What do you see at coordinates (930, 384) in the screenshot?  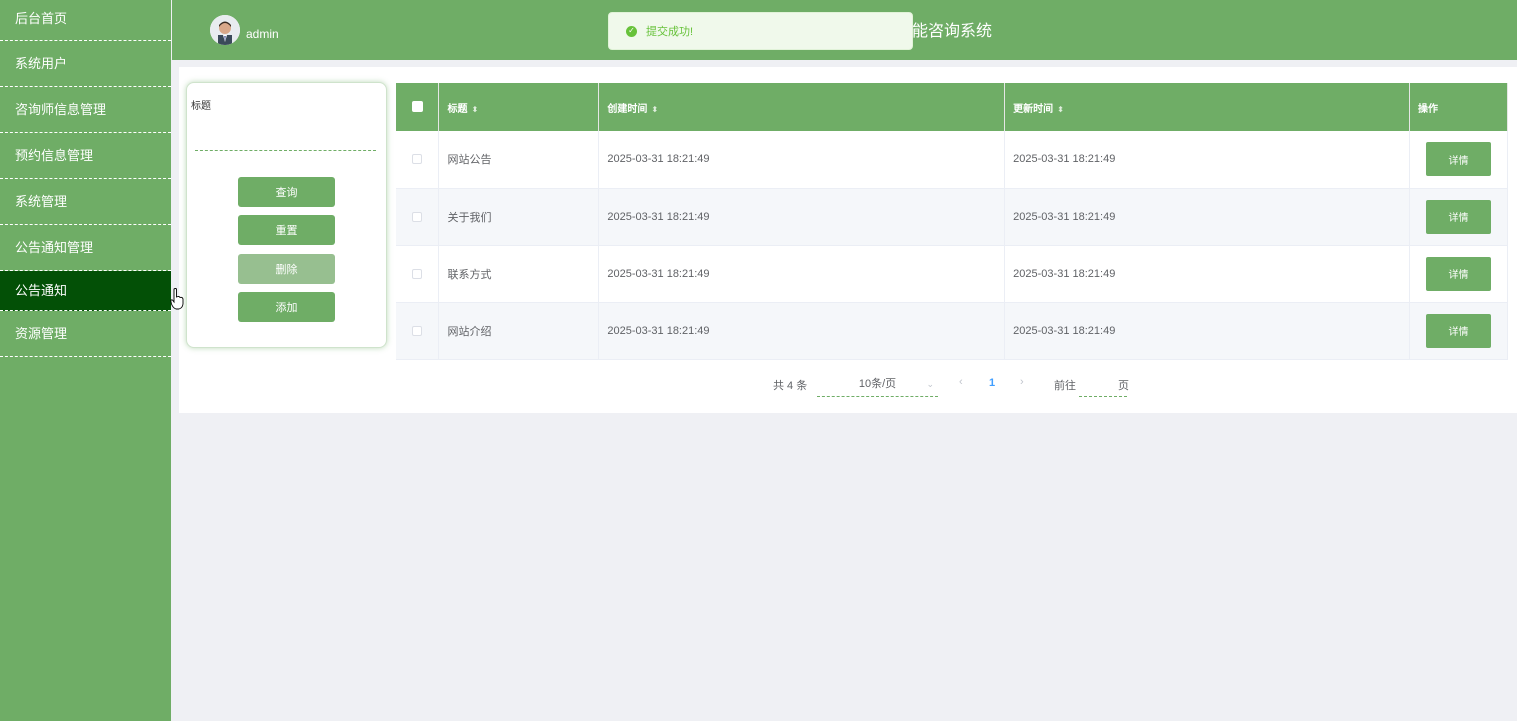 I see `chevron-down-icon: ⌄` at bounding box center [930, 384].